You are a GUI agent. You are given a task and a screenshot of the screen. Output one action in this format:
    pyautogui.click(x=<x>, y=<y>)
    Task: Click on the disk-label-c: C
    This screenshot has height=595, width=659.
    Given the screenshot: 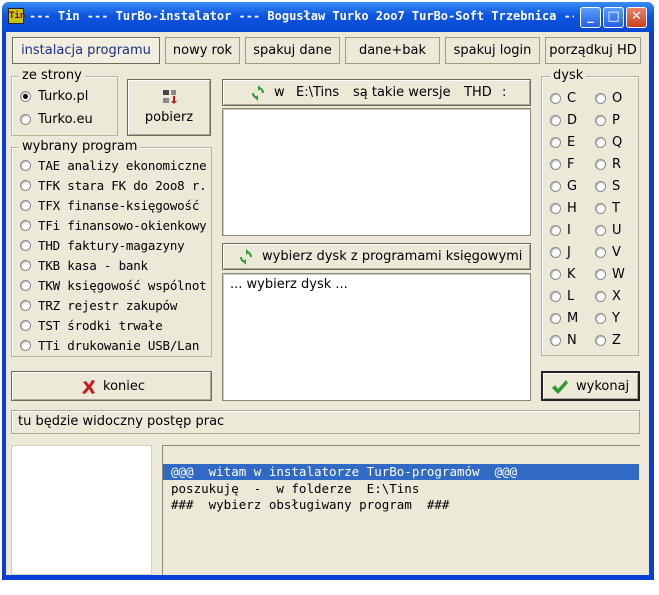 What is the action you would take?
    pyautogui.click(x=571, y=99)
    